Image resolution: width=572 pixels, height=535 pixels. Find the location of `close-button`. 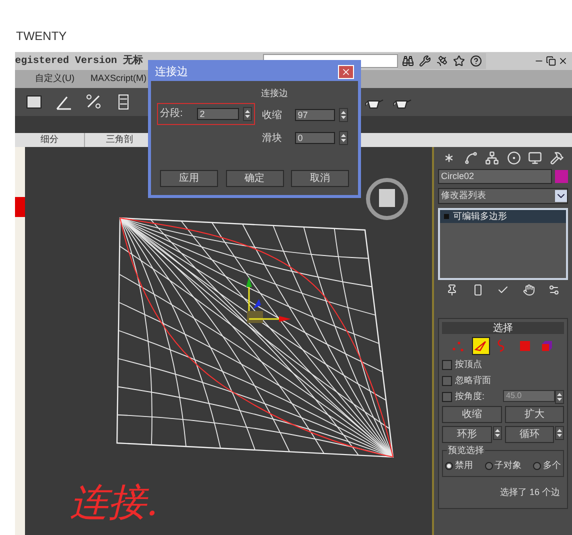

close-button is located at coordinates (346, 72).